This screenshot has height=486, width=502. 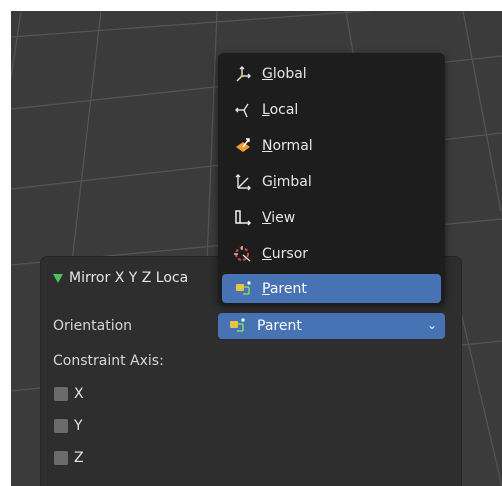 What do you see at coordinates (284, 73) in the screenshot?
I see `menu-item-global-label: Global` at bounding box center [284, 73].